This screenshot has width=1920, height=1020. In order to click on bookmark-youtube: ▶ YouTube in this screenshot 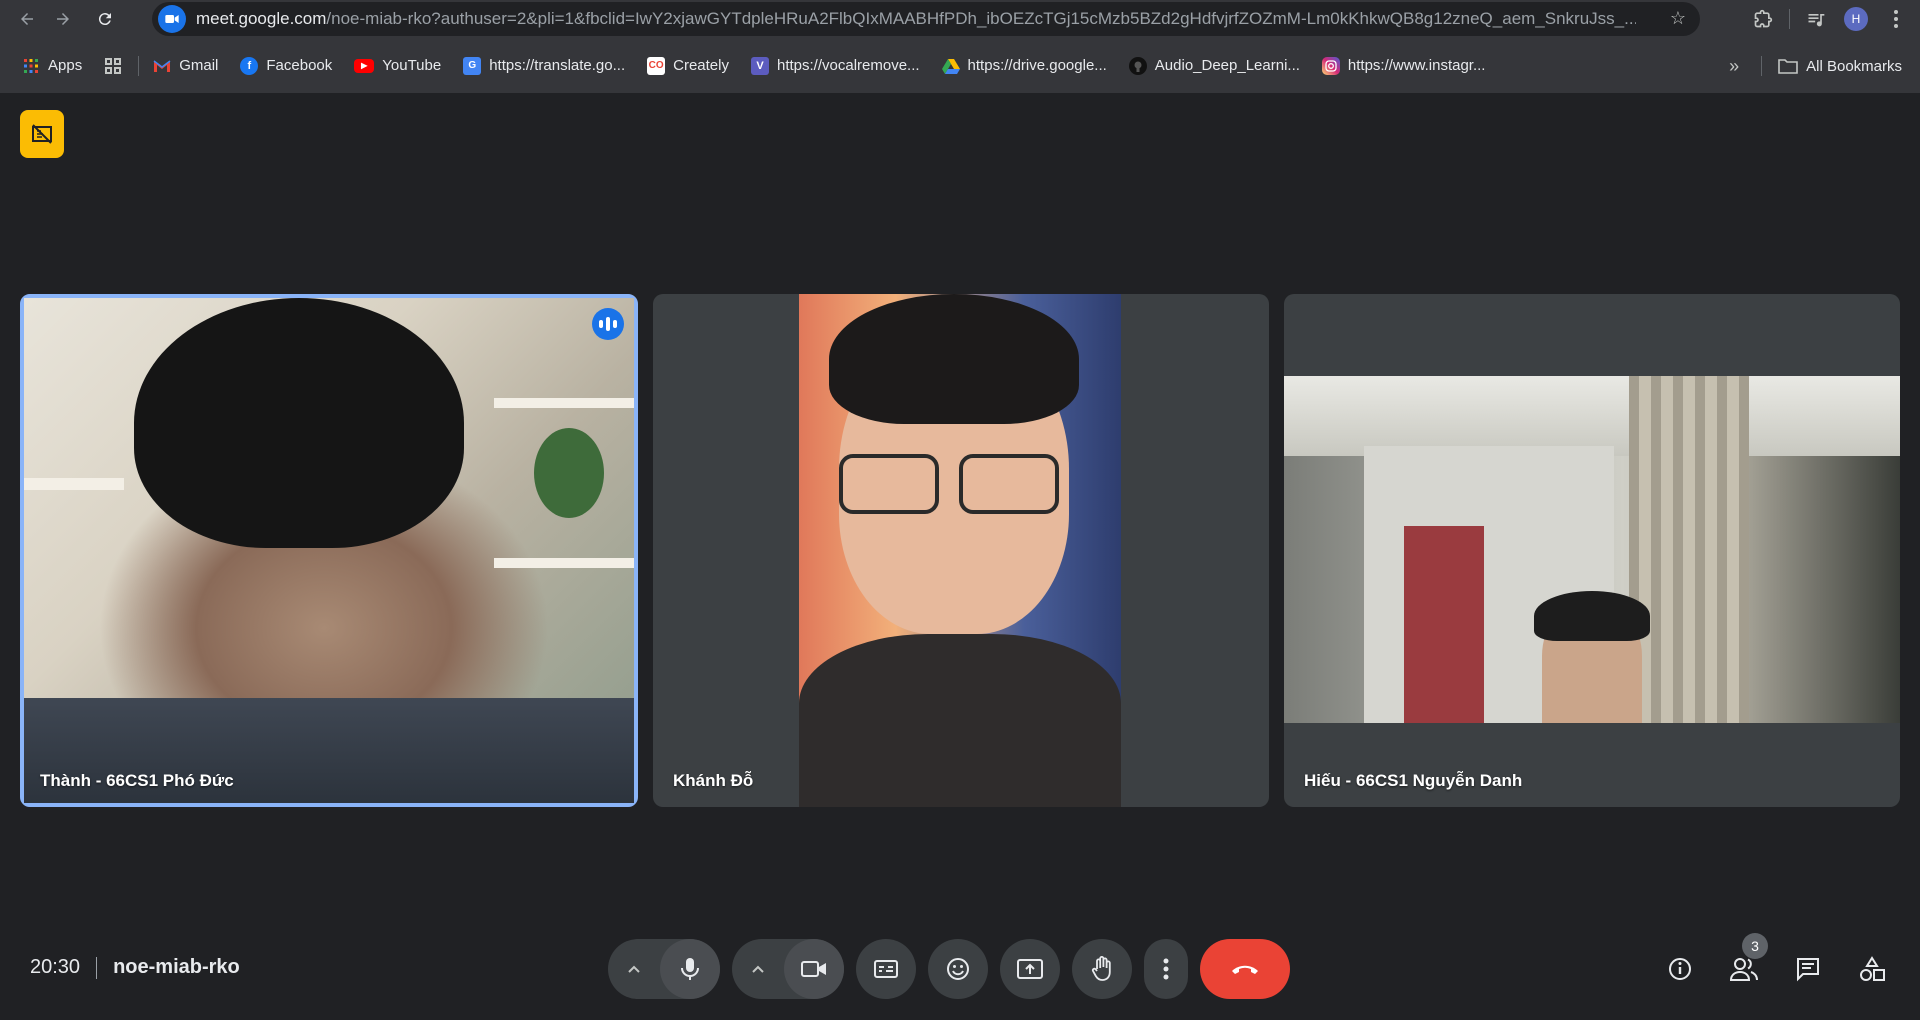, I will do `click(397, 65)`.